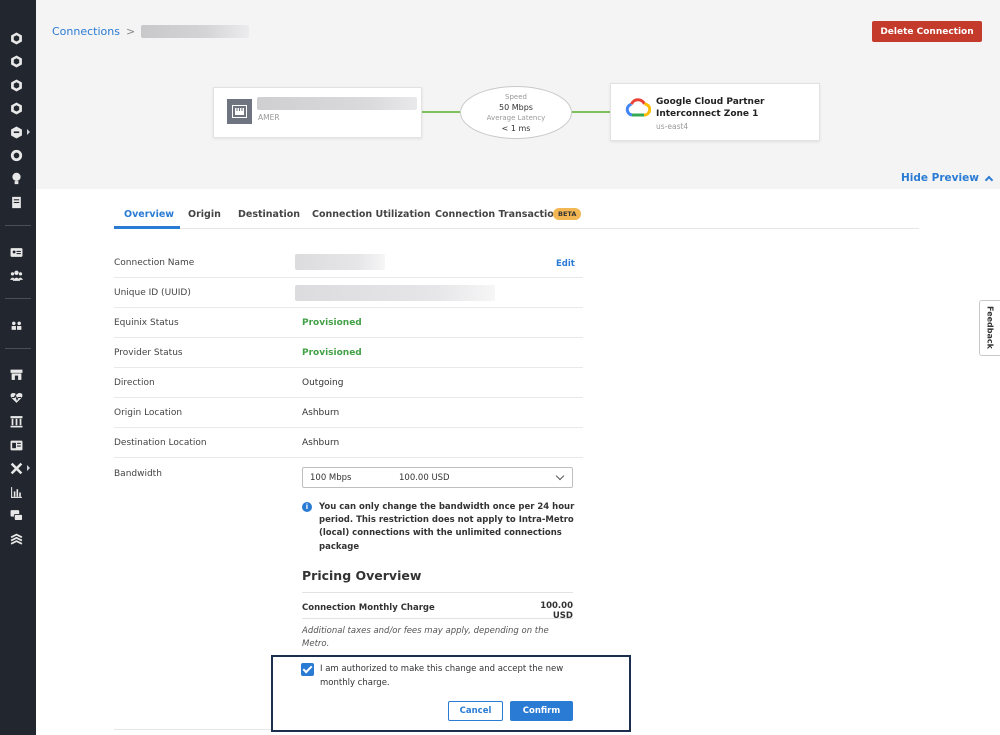 The image size is (1000, 735). What do you see at coordinates (16, 492) in the screenshot?
I see `bar-chart-icon` at bounding box center [16, 492].